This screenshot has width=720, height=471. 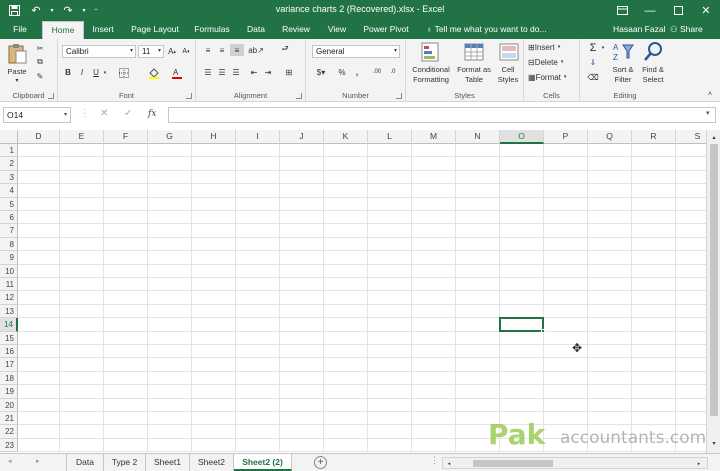 I want to click on column-header: D, so click(x=39, y=137).